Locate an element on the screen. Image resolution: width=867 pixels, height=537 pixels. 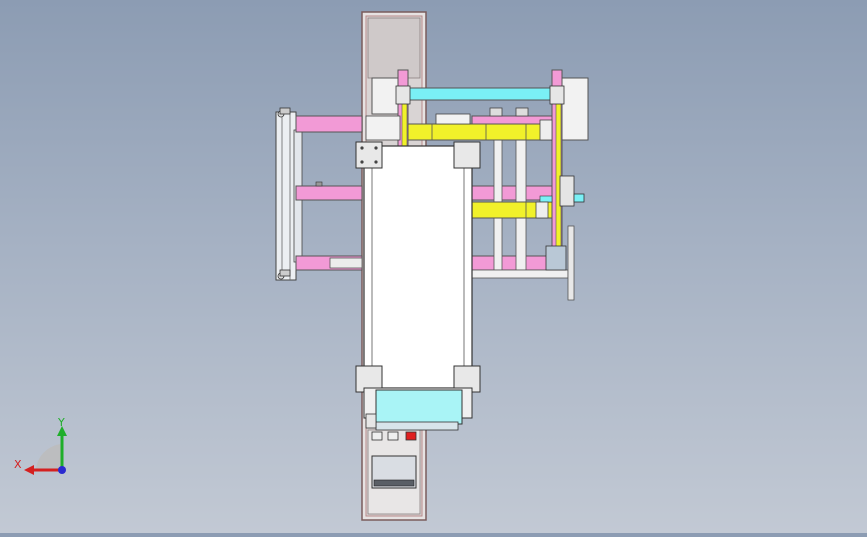
cyan-top-bar is located at coordinates (480, 94).